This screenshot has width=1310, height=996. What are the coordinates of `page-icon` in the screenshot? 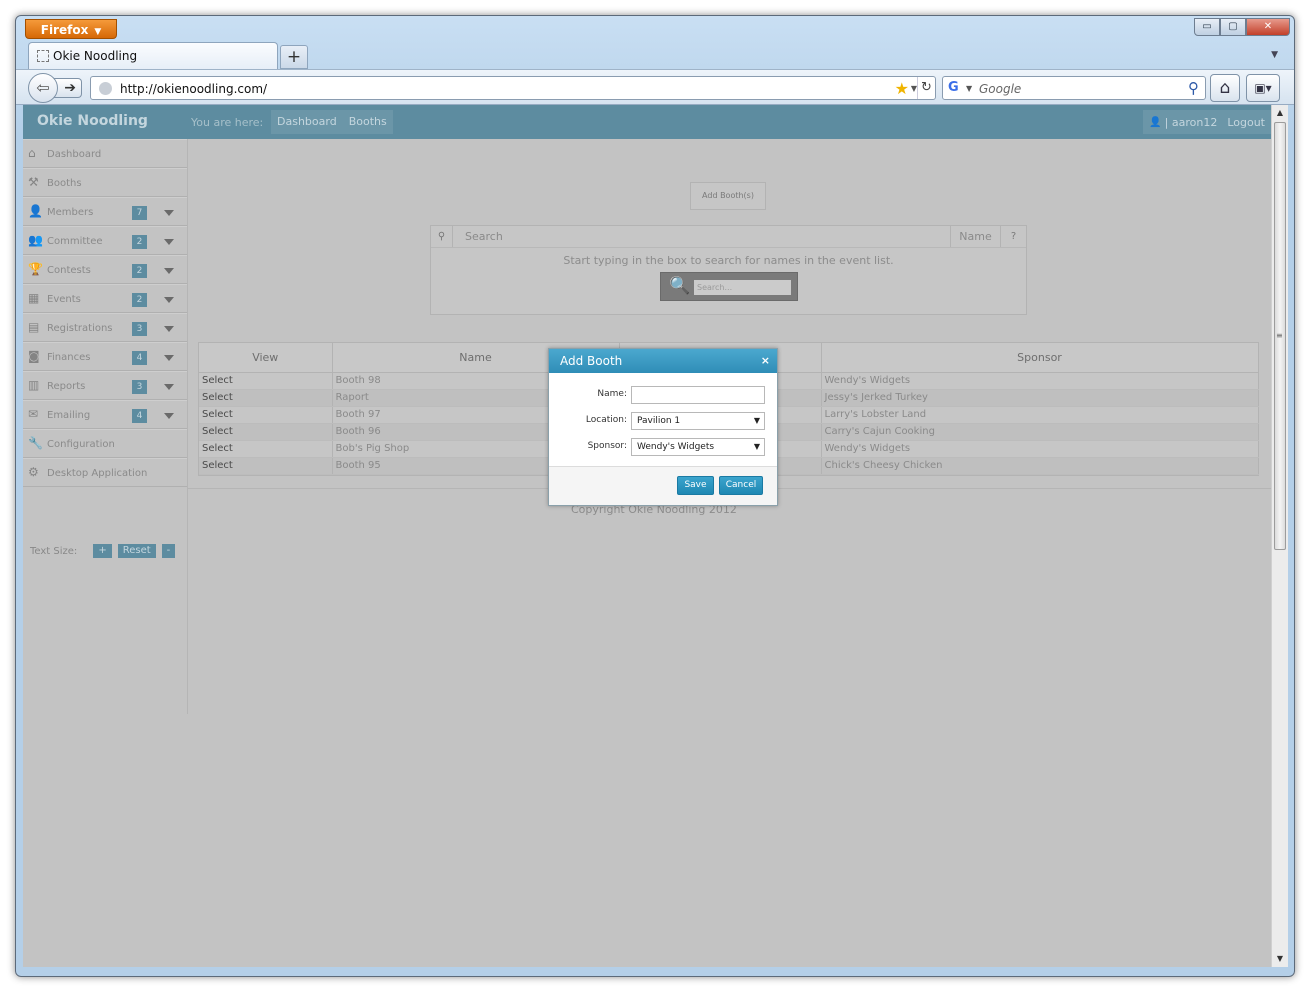 It's located at (43, 56).